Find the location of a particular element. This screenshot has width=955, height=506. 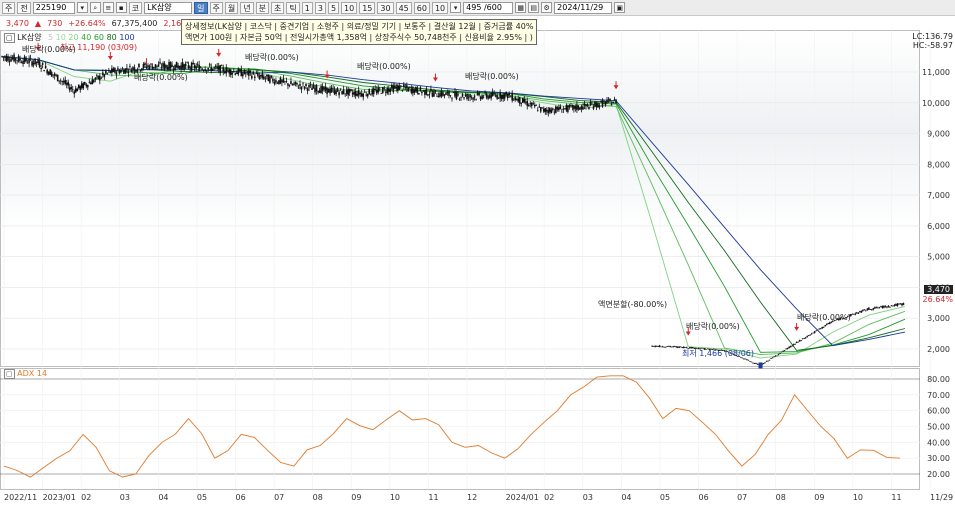

period-month-button: 월 is located at coordinates (231, 7).